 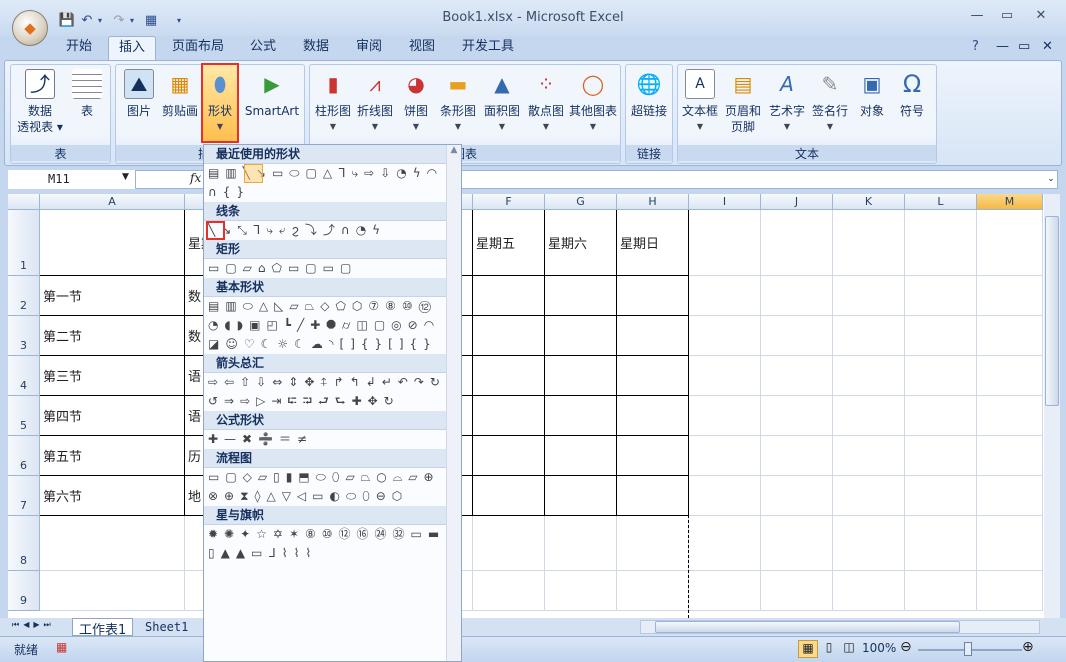 What do you see at coordinates (975, 48) in the screenshot?
I see `help-button: ?` at bounding box center [975, 48].